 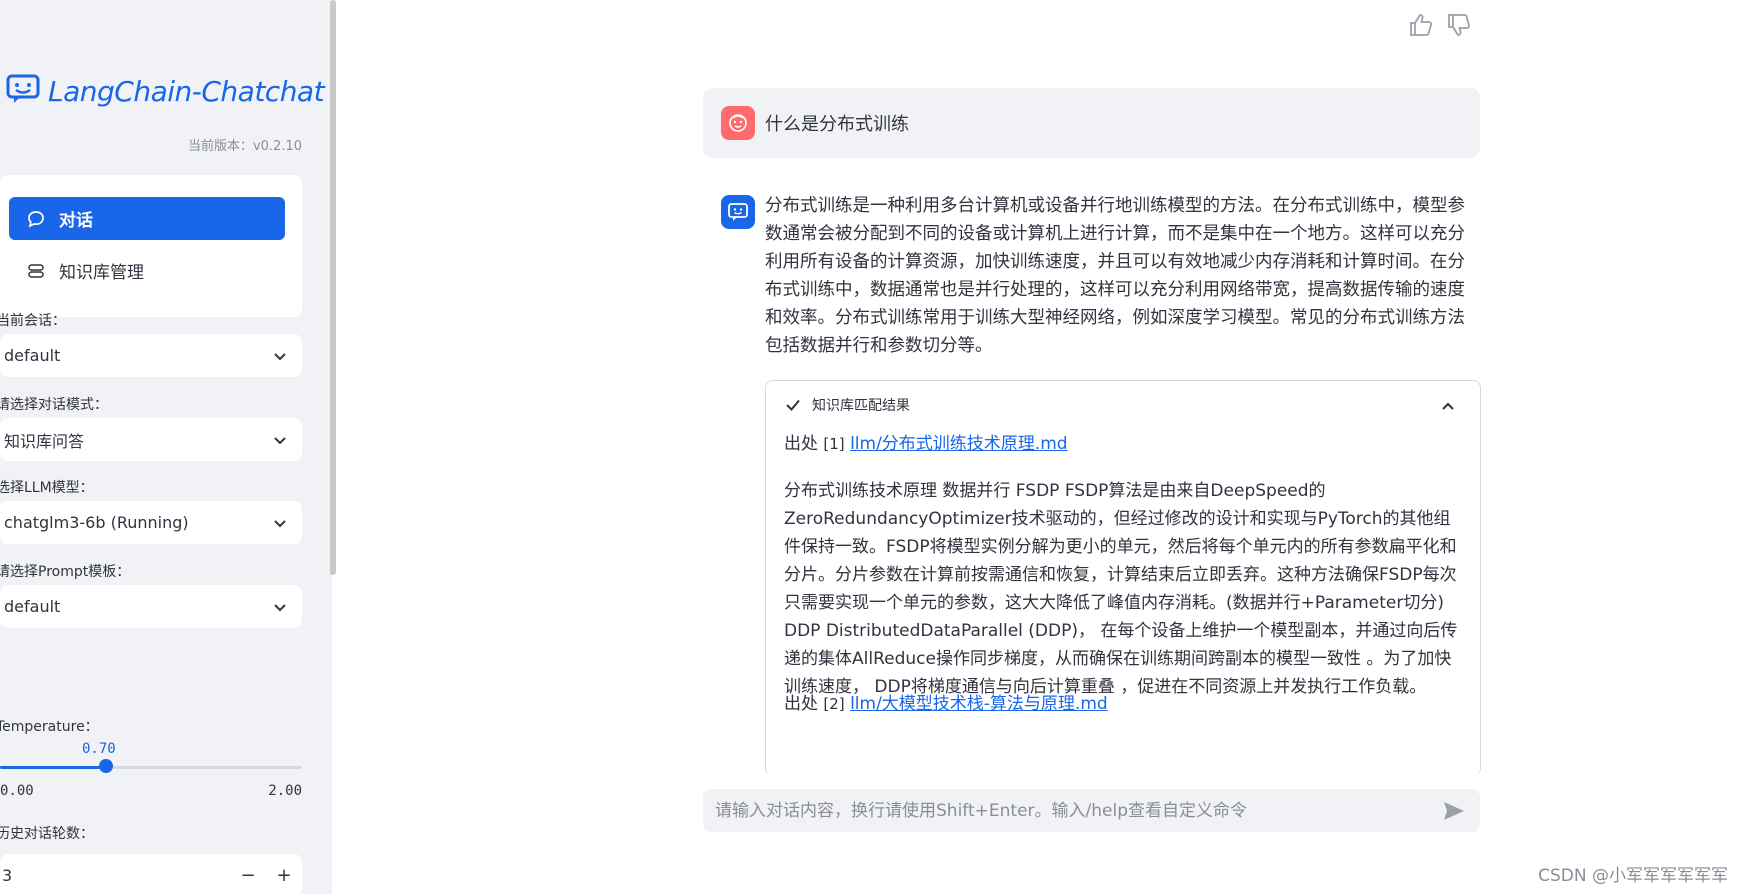 I want to click on chevron-up-icon, so click(x=1448, y=407).